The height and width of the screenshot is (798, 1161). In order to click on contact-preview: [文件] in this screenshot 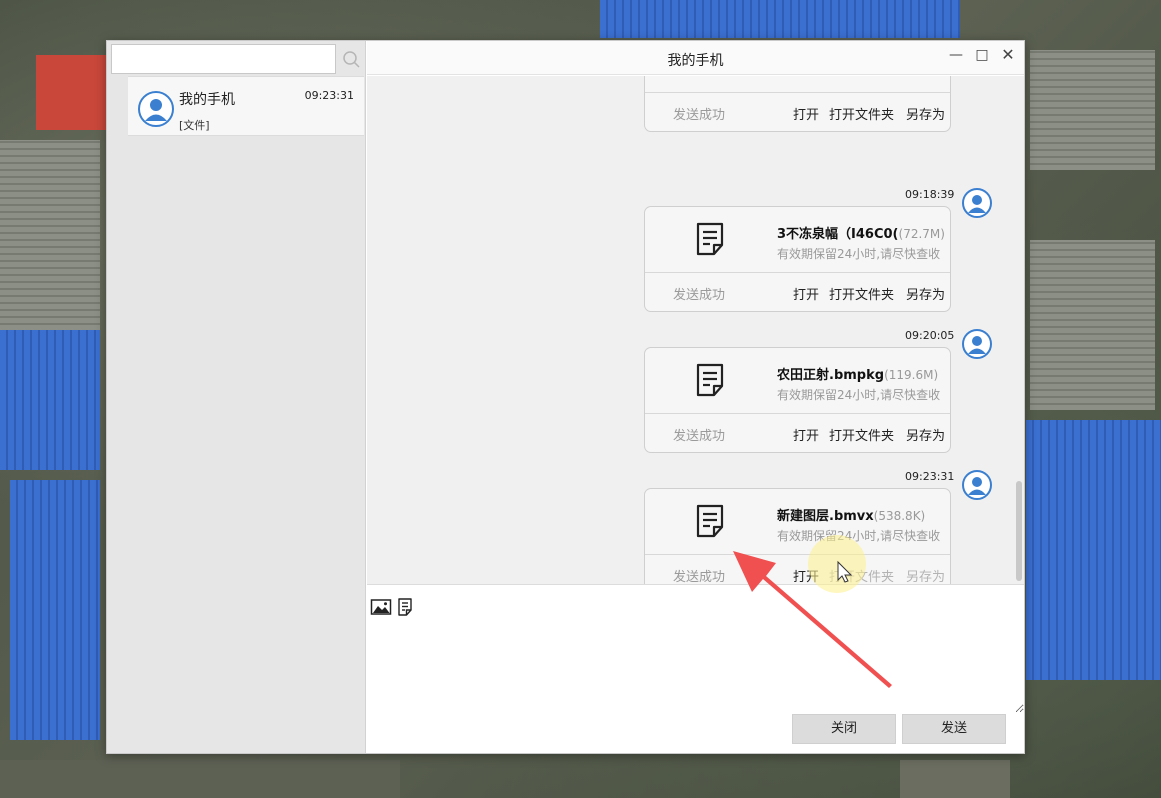, I will do `click(194, 125)`.